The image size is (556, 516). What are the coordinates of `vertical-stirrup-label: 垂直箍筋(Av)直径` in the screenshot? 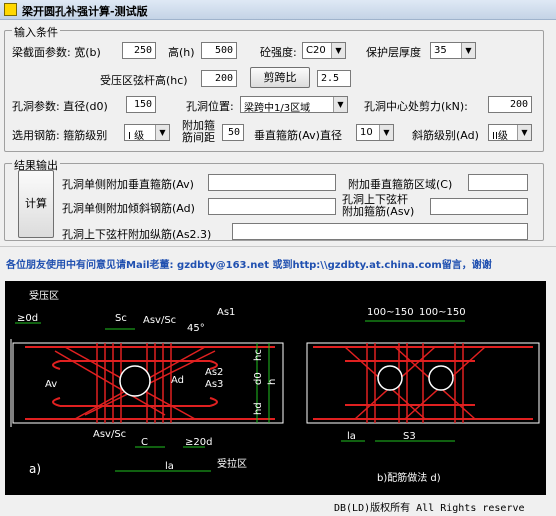 It's located at (298, 135).